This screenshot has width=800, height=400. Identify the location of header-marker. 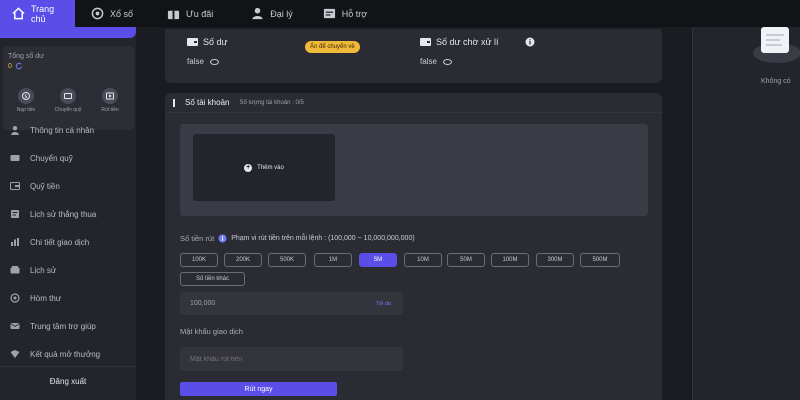
(174, 102).